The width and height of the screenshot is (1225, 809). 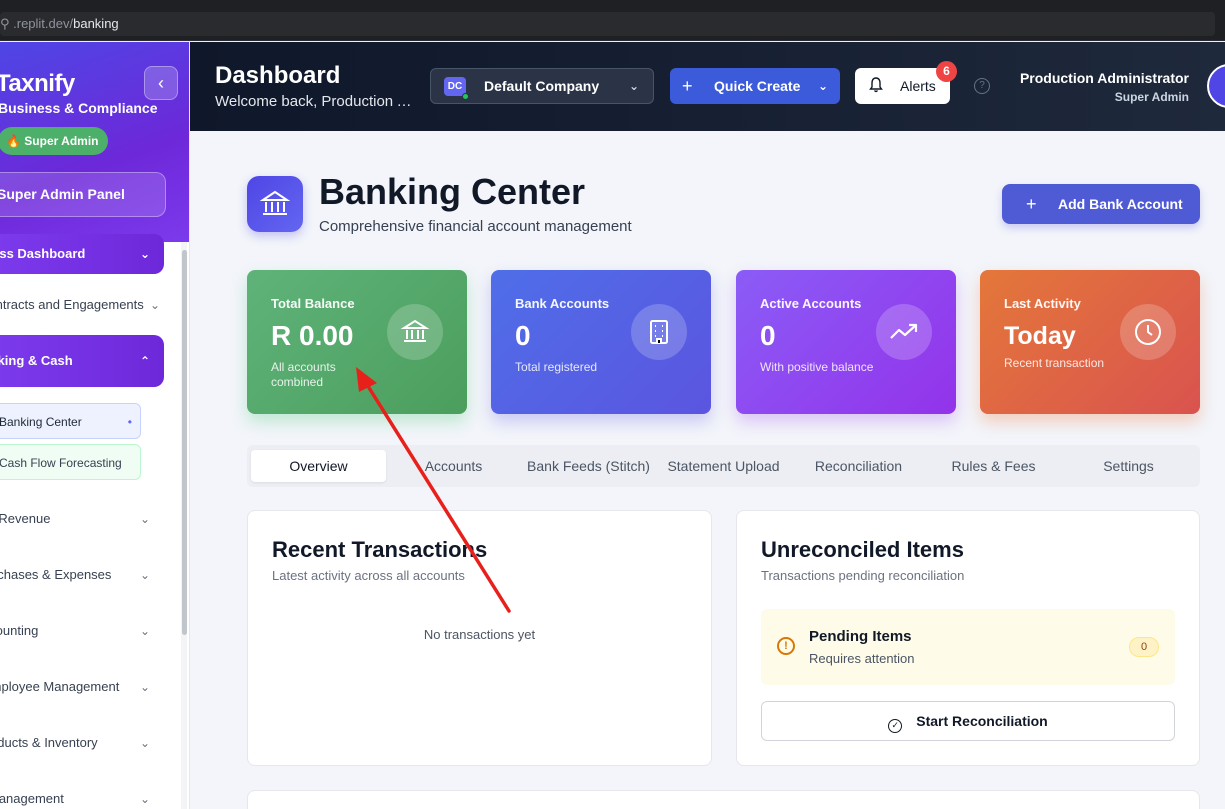 I want to click on sidebar-item-label: Purchases & Expenses, so click(x=56, y=574).